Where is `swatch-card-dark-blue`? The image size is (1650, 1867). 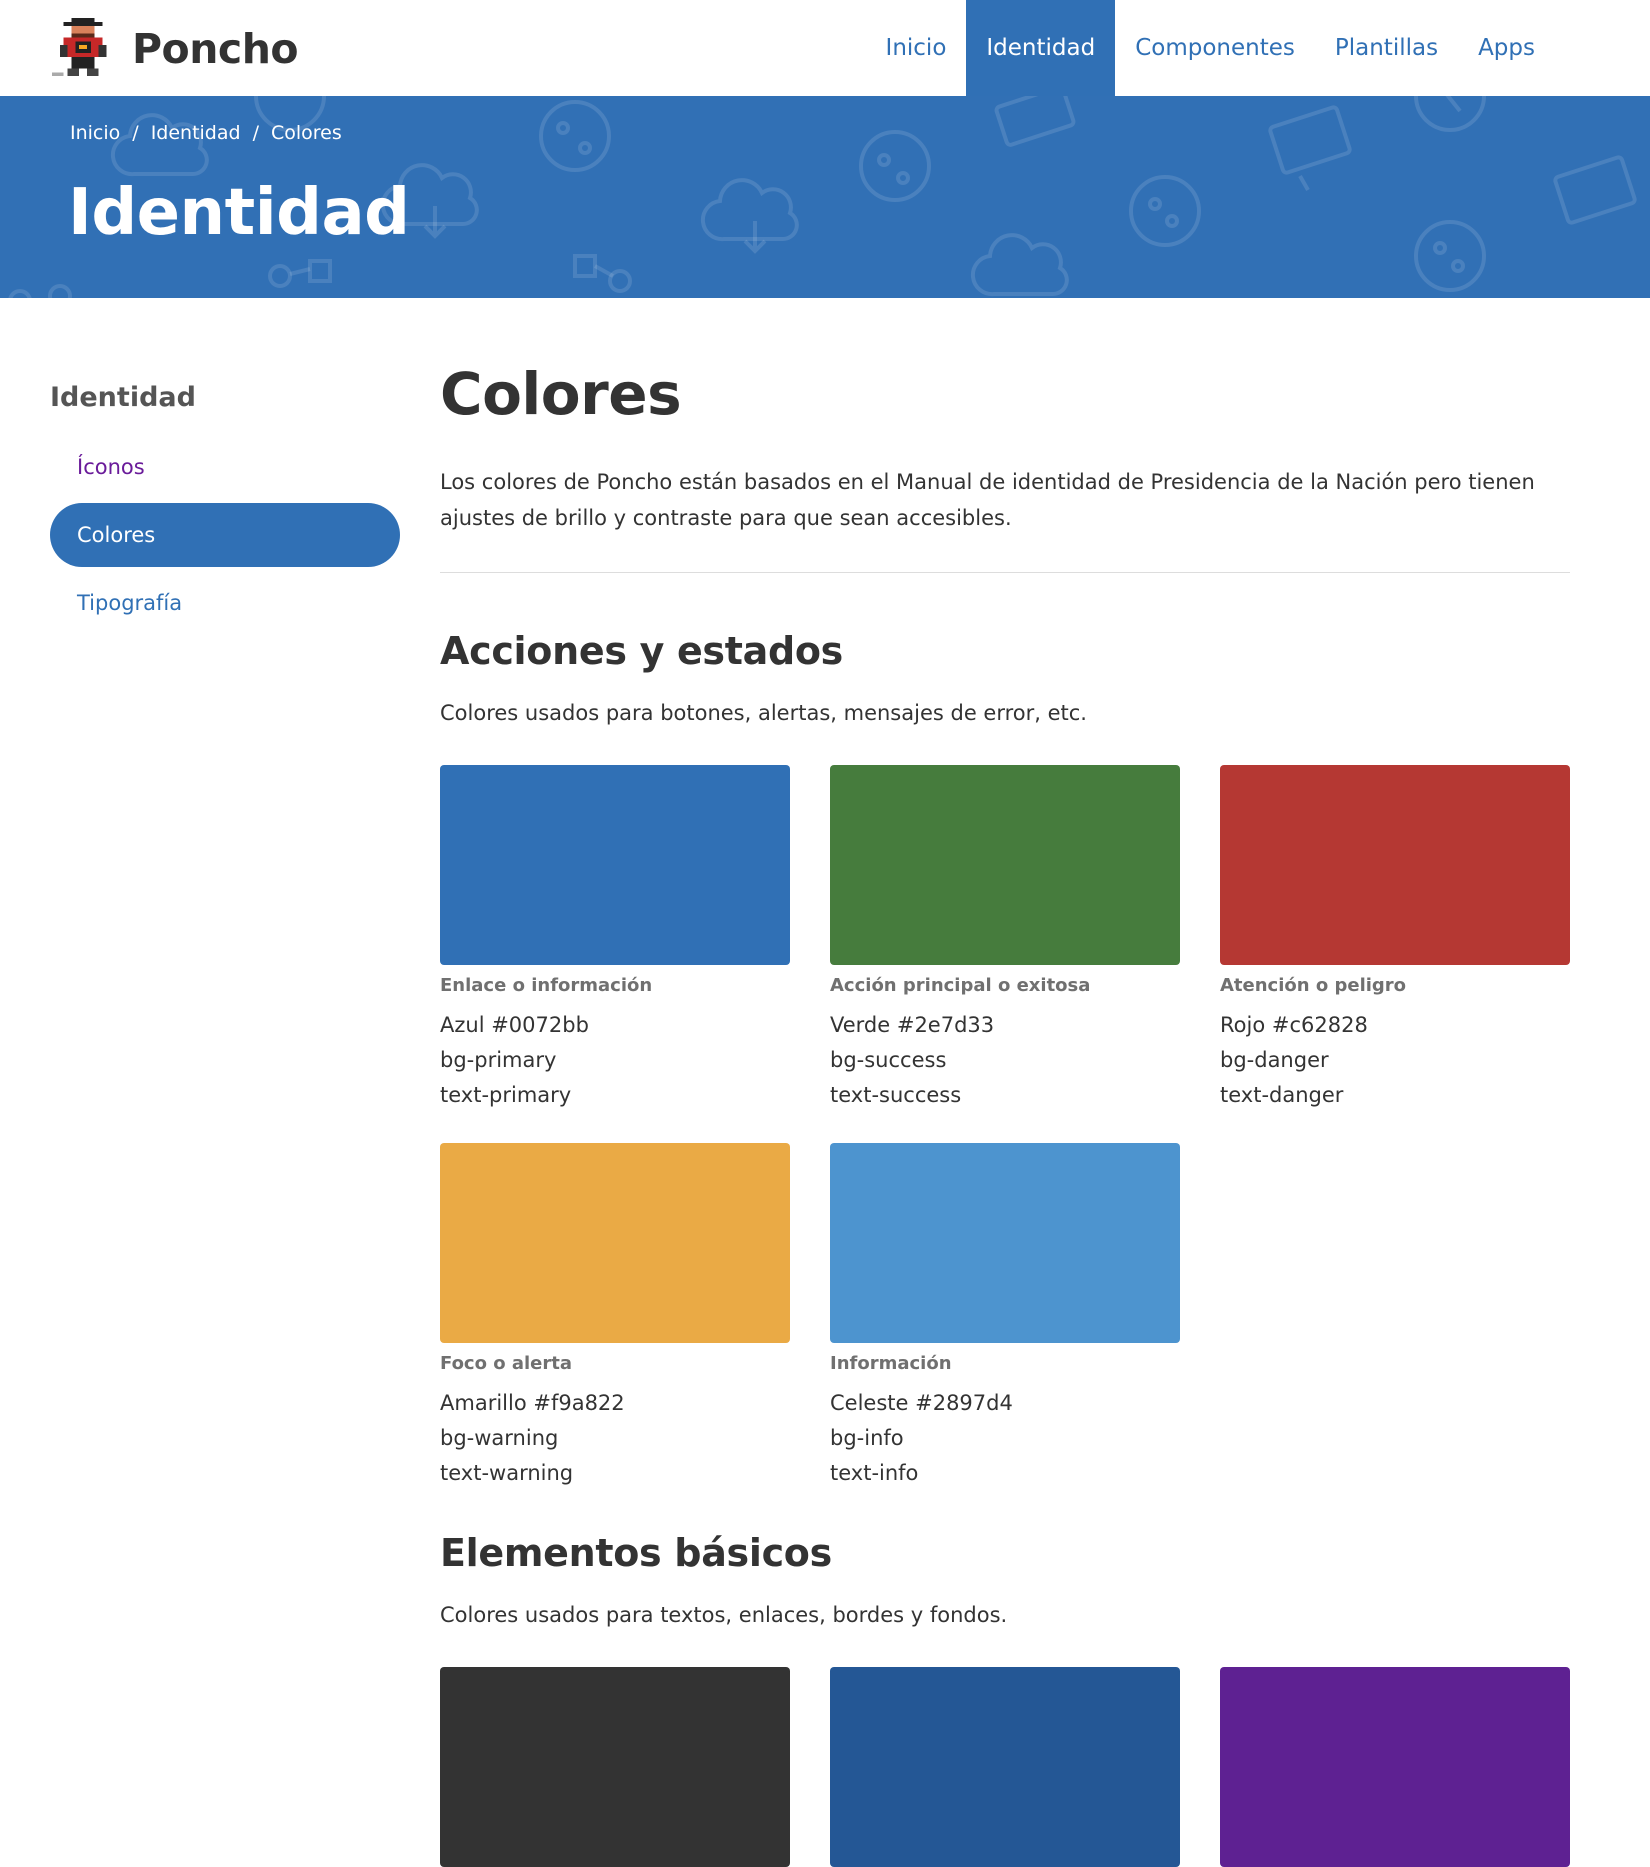 swatch-card-dark-blue is located at coordinates (1005, 1767).